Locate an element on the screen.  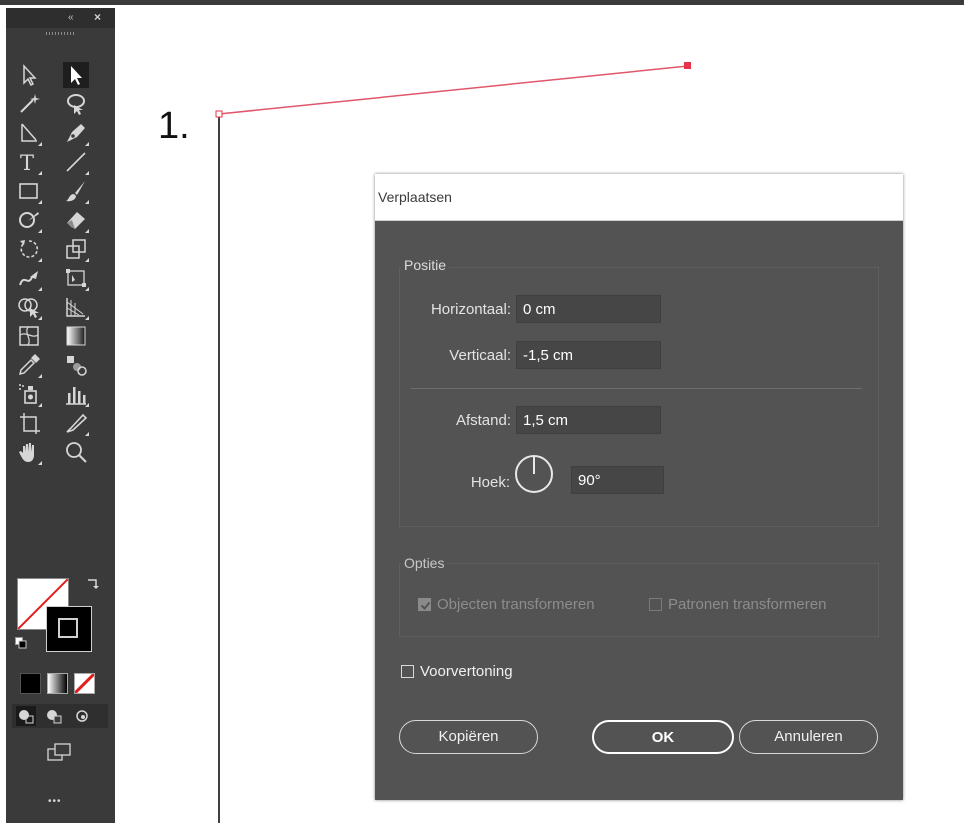
hand-tool-icon is located at coordinates (29, 452).